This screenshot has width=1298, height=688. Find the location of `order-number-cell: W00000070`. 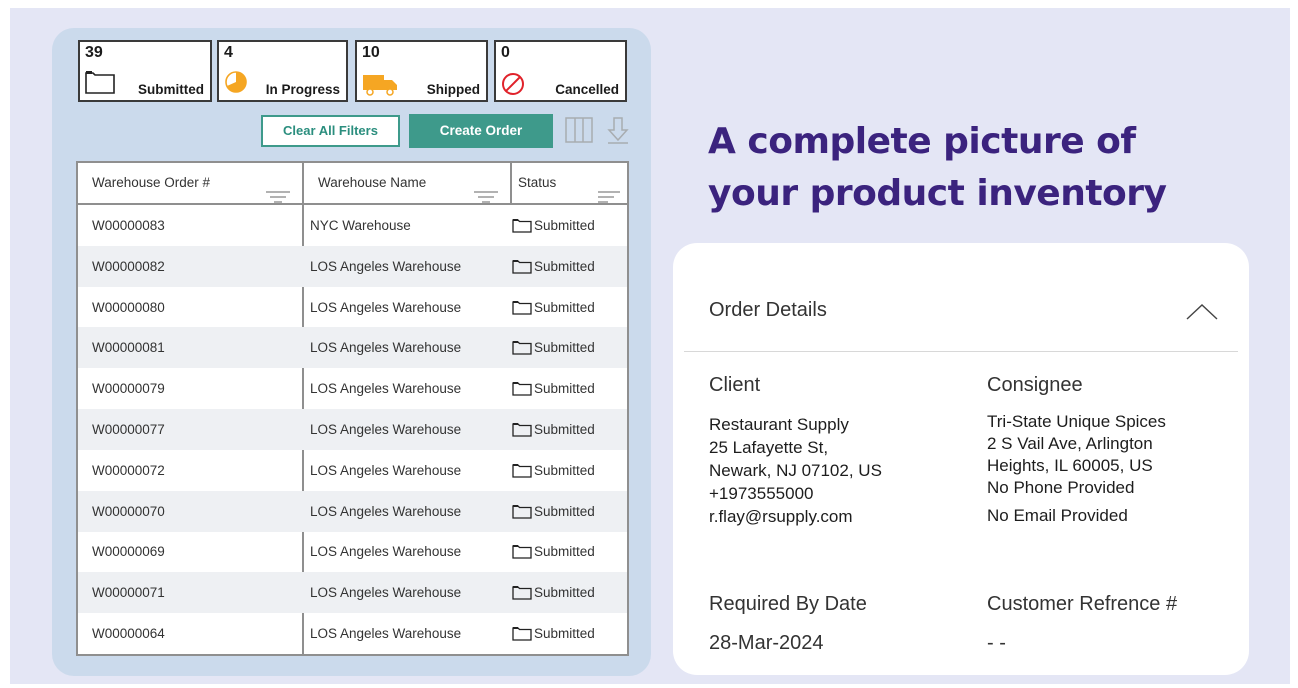

order-number-cell: W00000070 is located at coordinates (128, 511).